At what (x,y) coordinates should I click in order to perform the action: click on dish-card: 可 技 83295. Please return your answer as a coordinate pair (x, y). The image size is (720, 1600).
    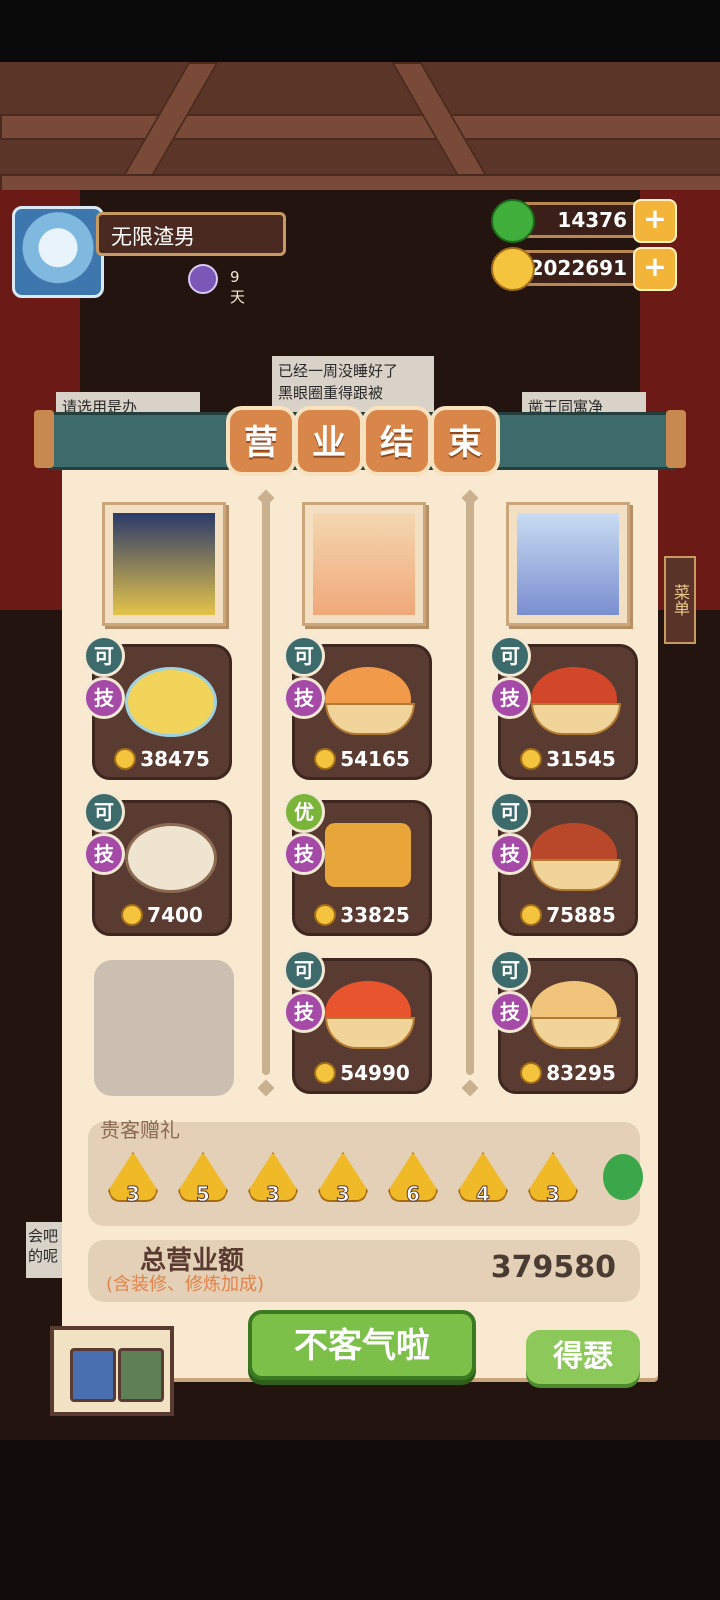
    Looking at the image, I should click on (563, 1021).